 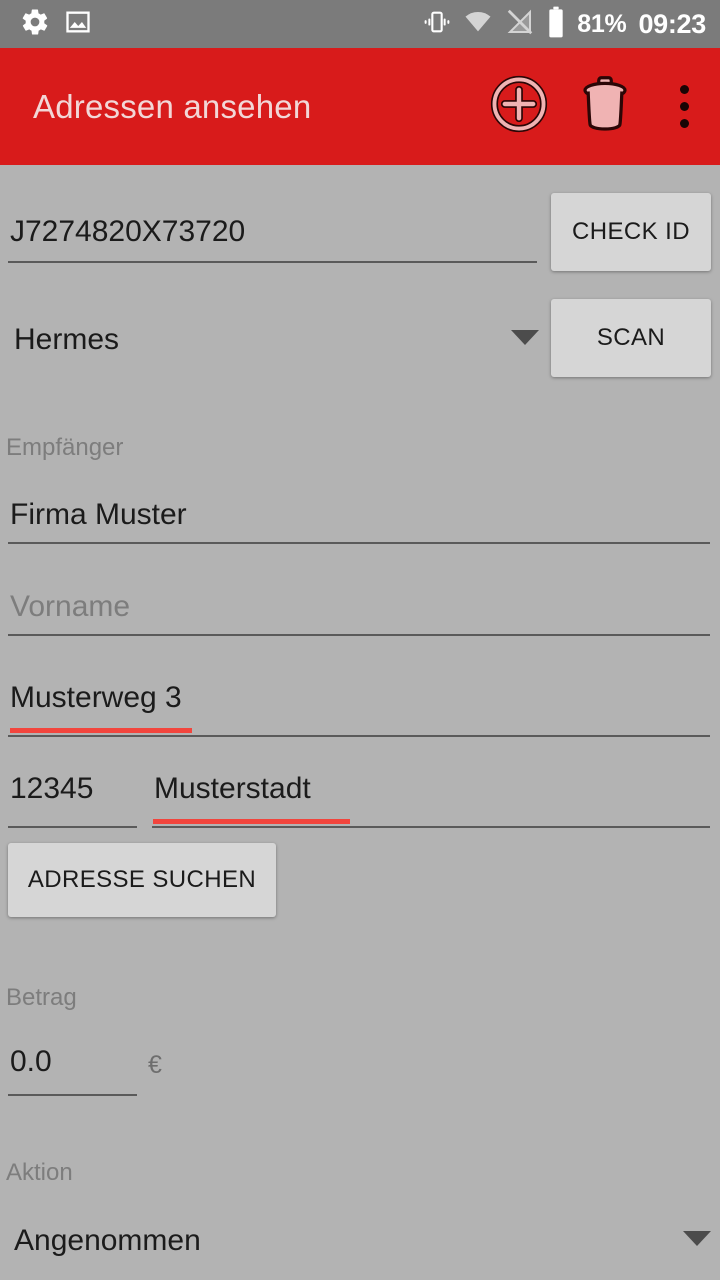 What do you see at coordinates (251, 821) in the screenshot?
I see `city-spellcheck-underline` at bounding box center [251, 821].